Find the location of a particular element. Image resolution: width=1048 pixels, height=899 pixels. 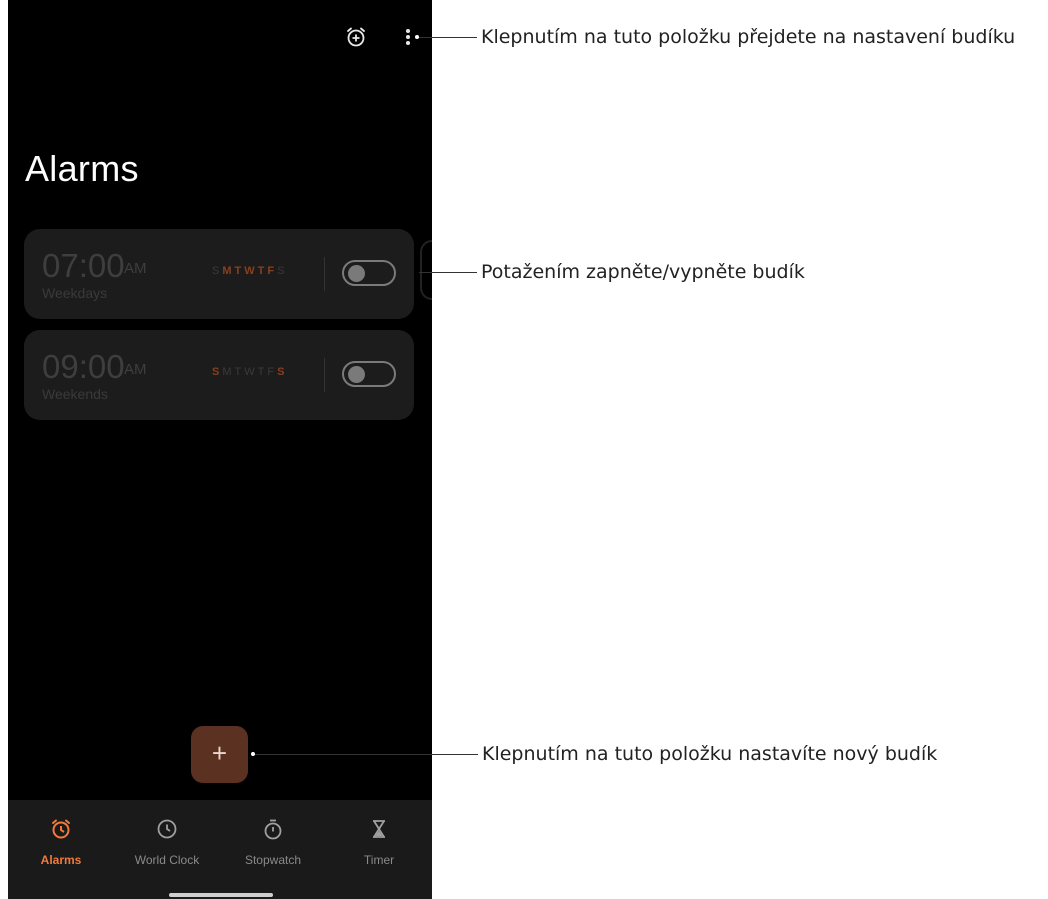

page-title: Alarms is located at coordinates (82, 168).